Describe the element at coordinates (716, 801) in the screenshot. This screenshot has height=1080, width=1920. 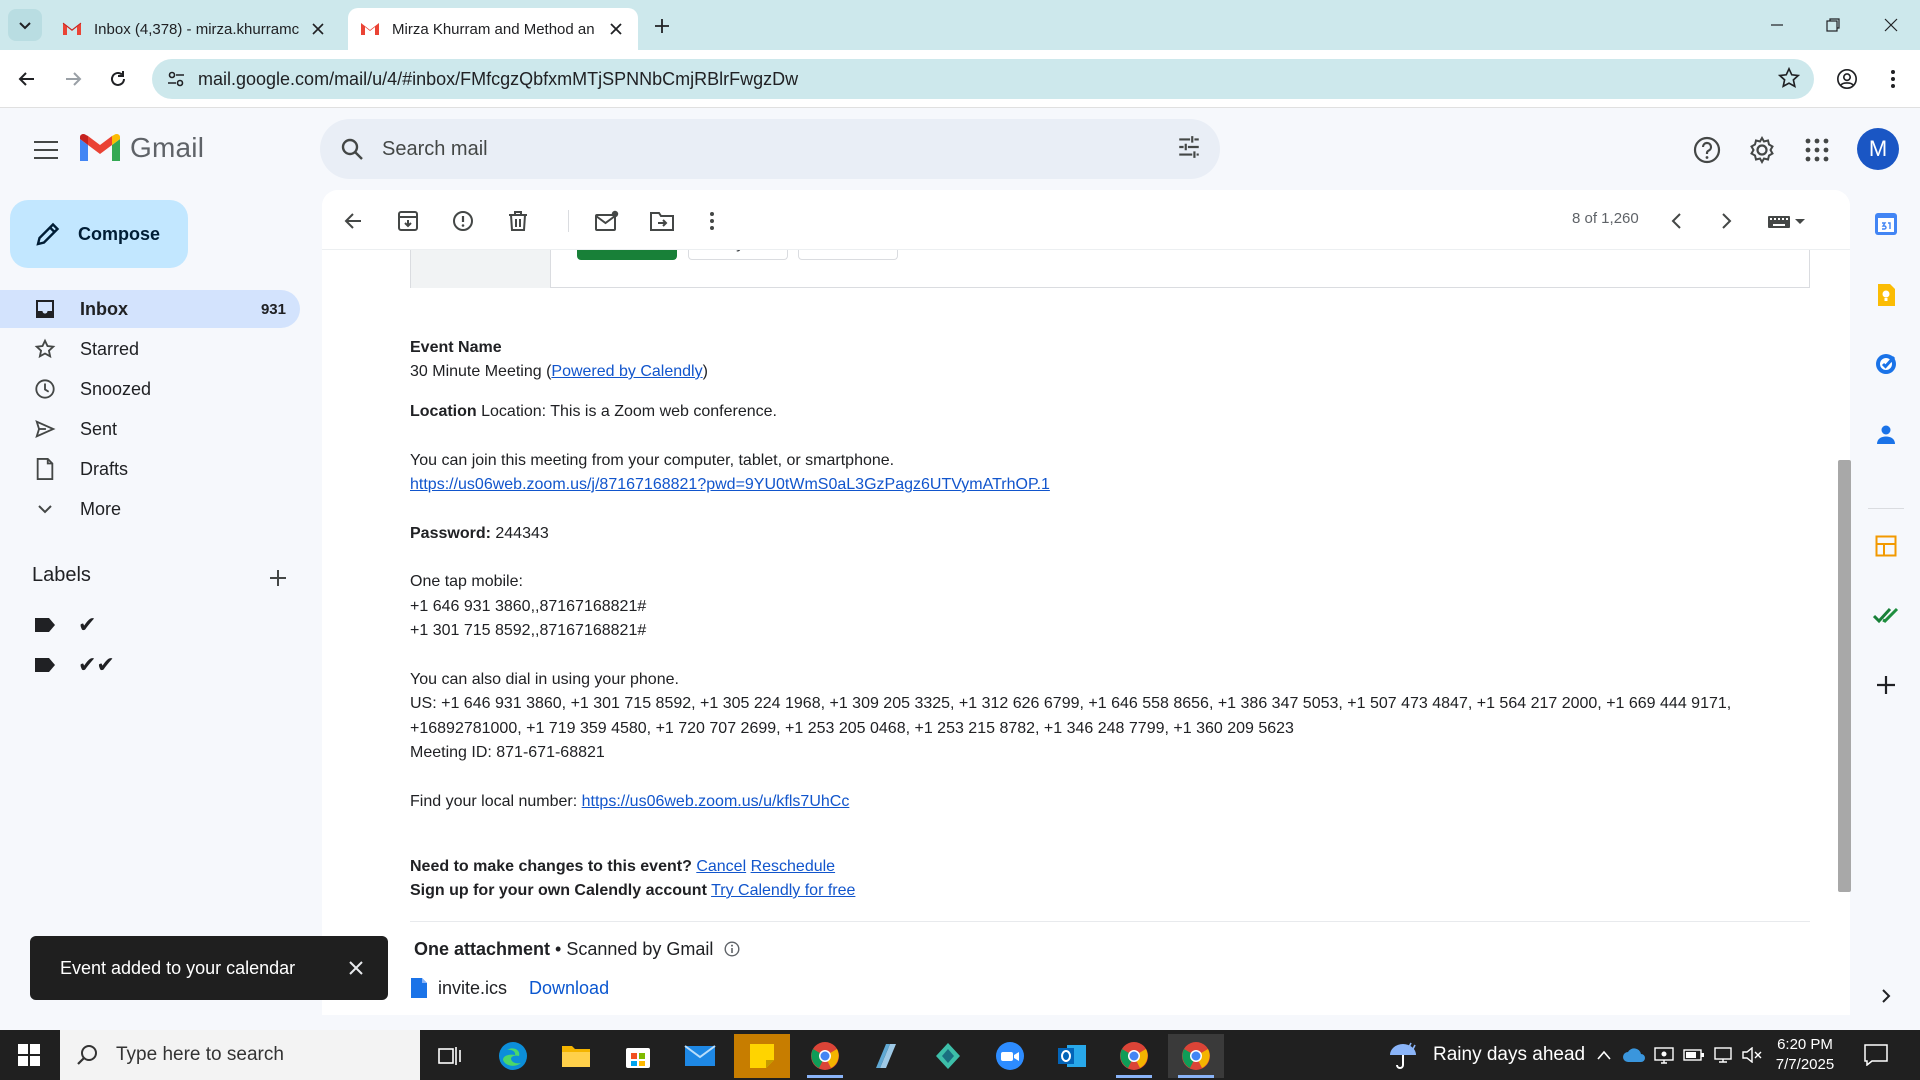
I see `local-number-link: https://us06web.zoom.us/u/kfls7UhCc` at that location.